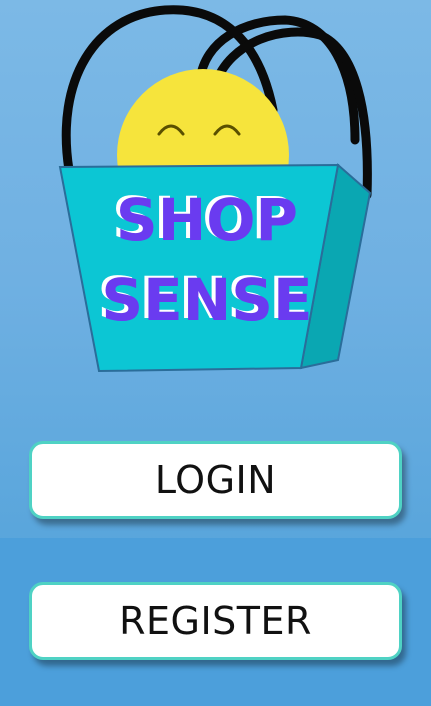  What do you see at coordinates (206, 300) in the screenshot?
I see `logo-text-line2: SENSE` at bounding box center [206, 300].